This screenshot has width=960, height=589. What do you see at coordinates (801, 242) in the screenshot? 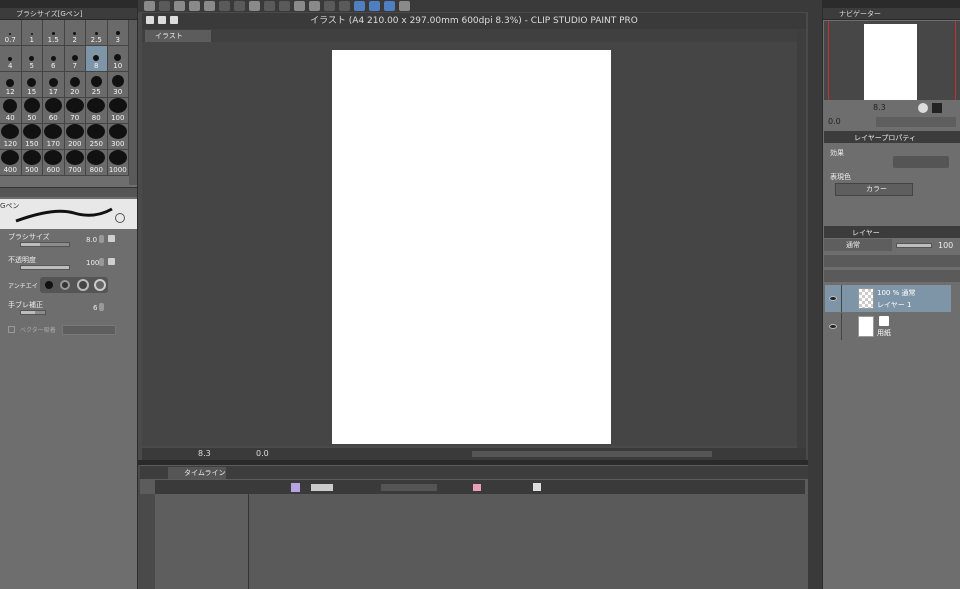
I see `canvas-vertical-scrollbar` at bounding box center [801, 242].